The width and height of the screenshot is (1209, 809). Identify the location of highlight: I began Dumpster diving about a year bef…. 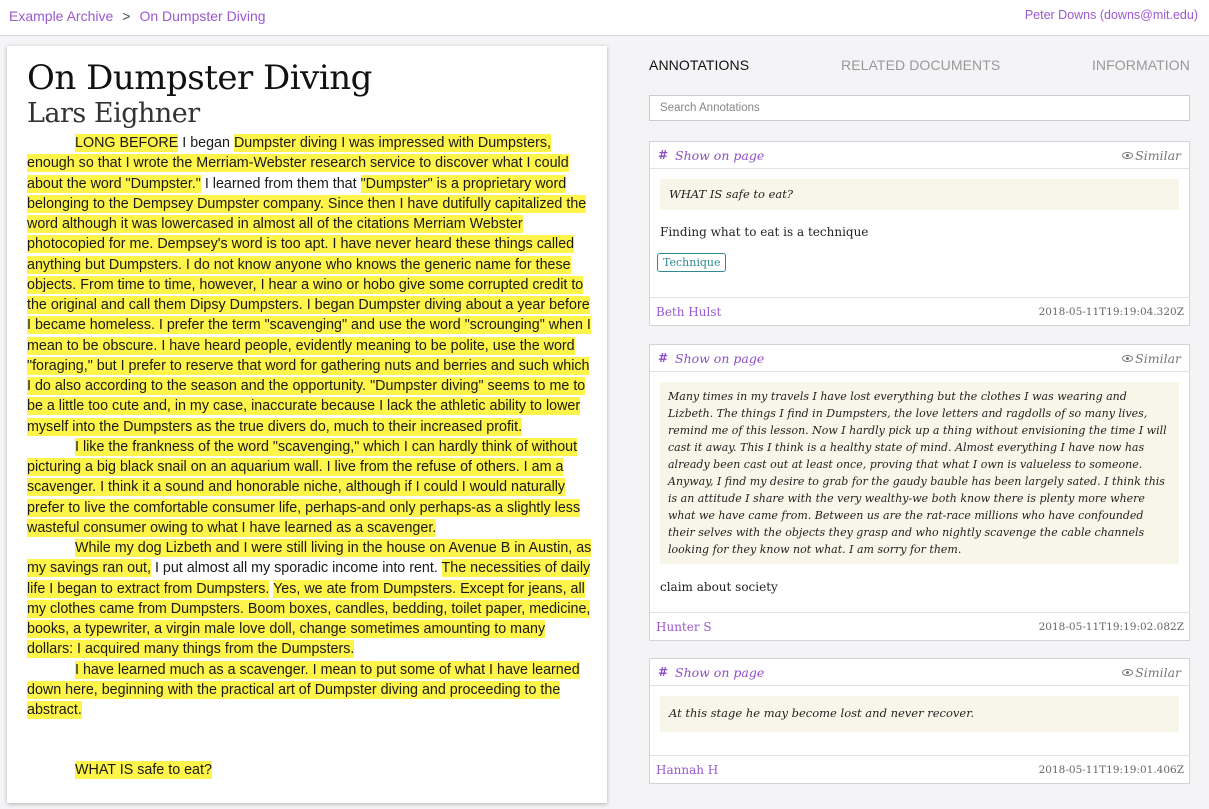
(309, 366).